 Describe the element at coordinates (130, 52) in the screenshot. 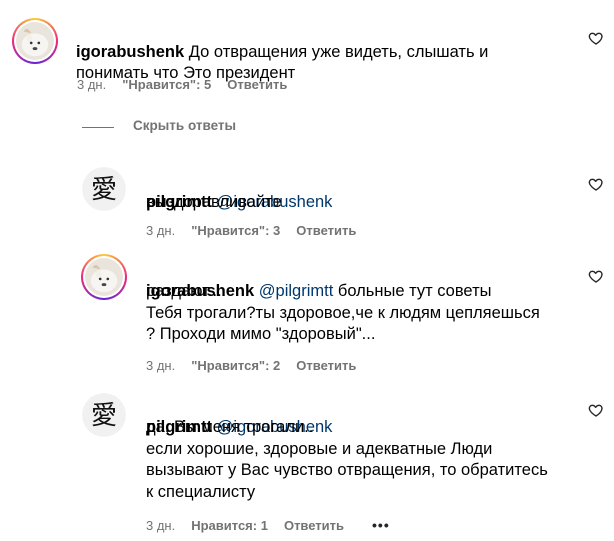

I see `comment-username: igorabushenk` at that location.